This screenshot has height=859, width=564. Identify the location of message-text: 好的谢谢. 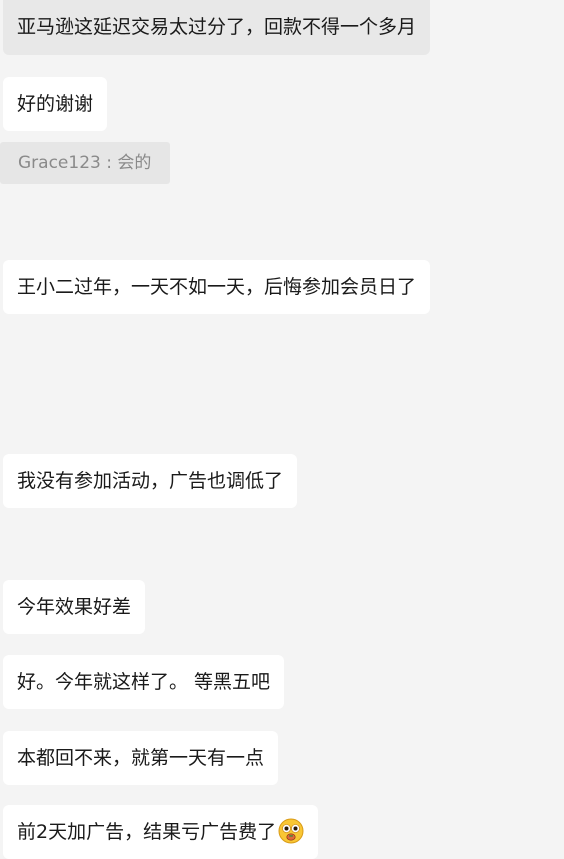
(55, 104).